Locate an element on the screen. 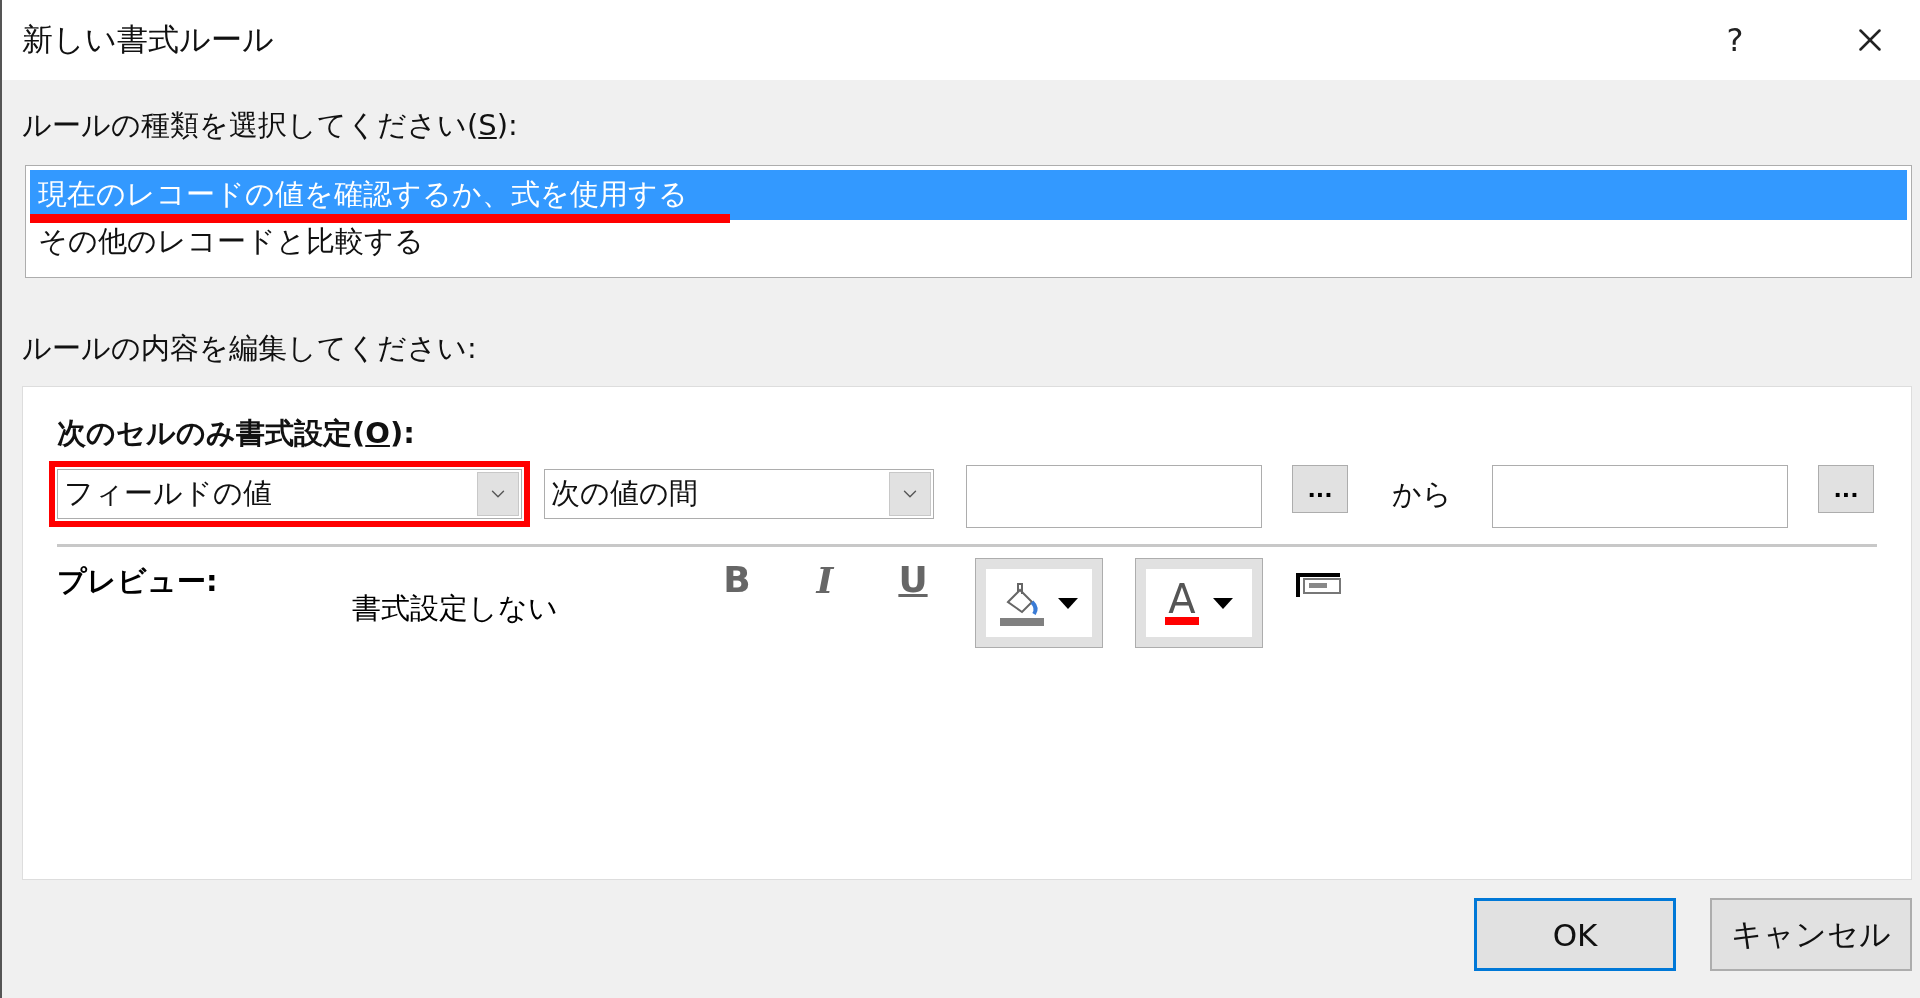  cancel-button: キャンセル is located at coordinates (1811, 934).